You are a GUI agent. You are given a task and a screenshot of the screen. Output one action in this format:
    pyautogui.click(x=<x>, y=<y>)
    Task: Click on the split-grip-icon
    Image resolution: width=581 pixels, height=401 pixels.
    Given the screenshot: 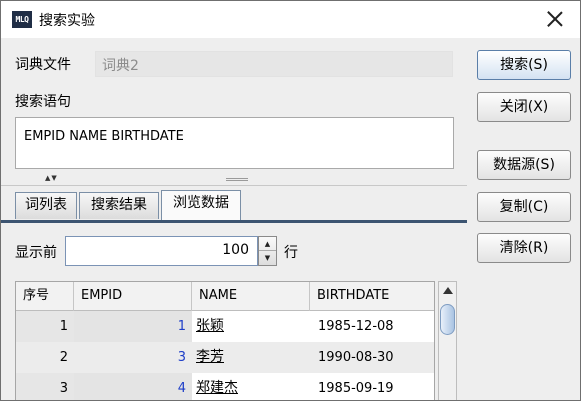 What is the action you would take?
    pyautogui.click(x=237, y=179)
    